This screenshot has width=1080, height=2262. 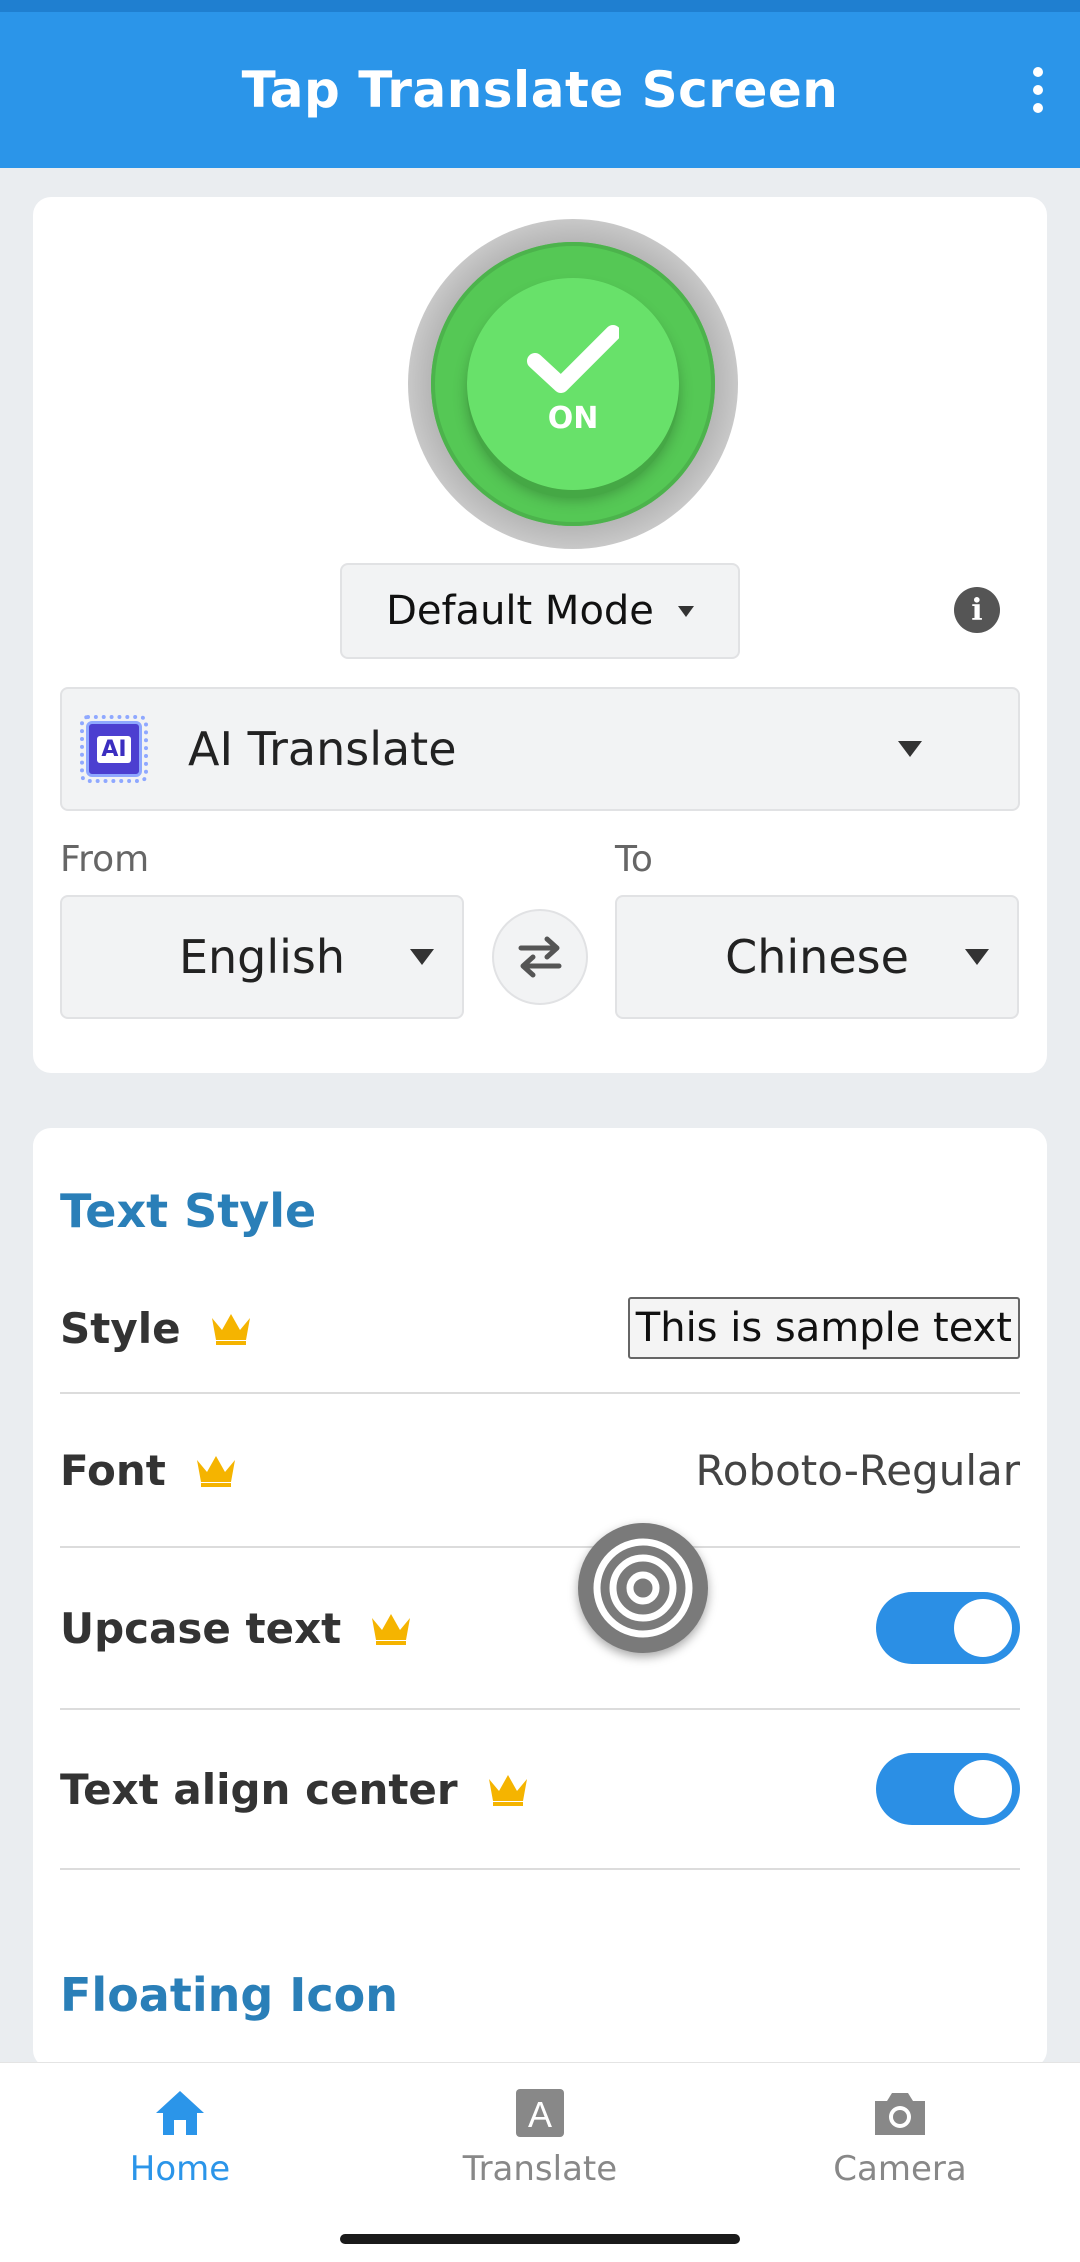 What do you see at coordinates (229, 1995) in the screenshot?
I see `floating-icon-title: Floating Icon` at bounding box center [229, 1995].